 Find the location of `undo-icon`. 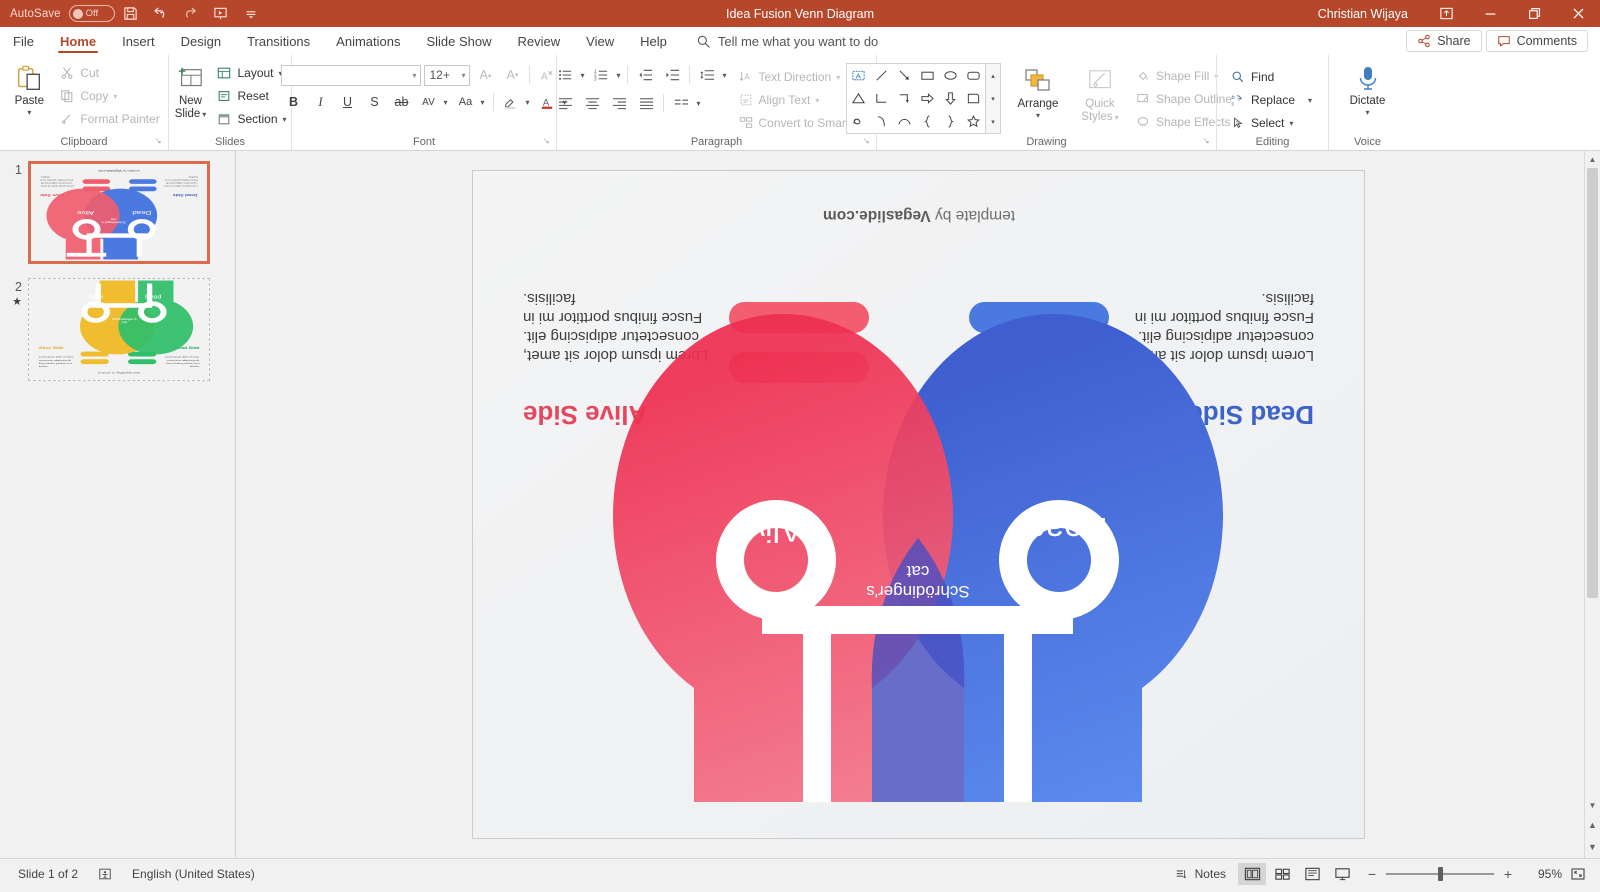

undo-icon is located at coordinates (161, 14).